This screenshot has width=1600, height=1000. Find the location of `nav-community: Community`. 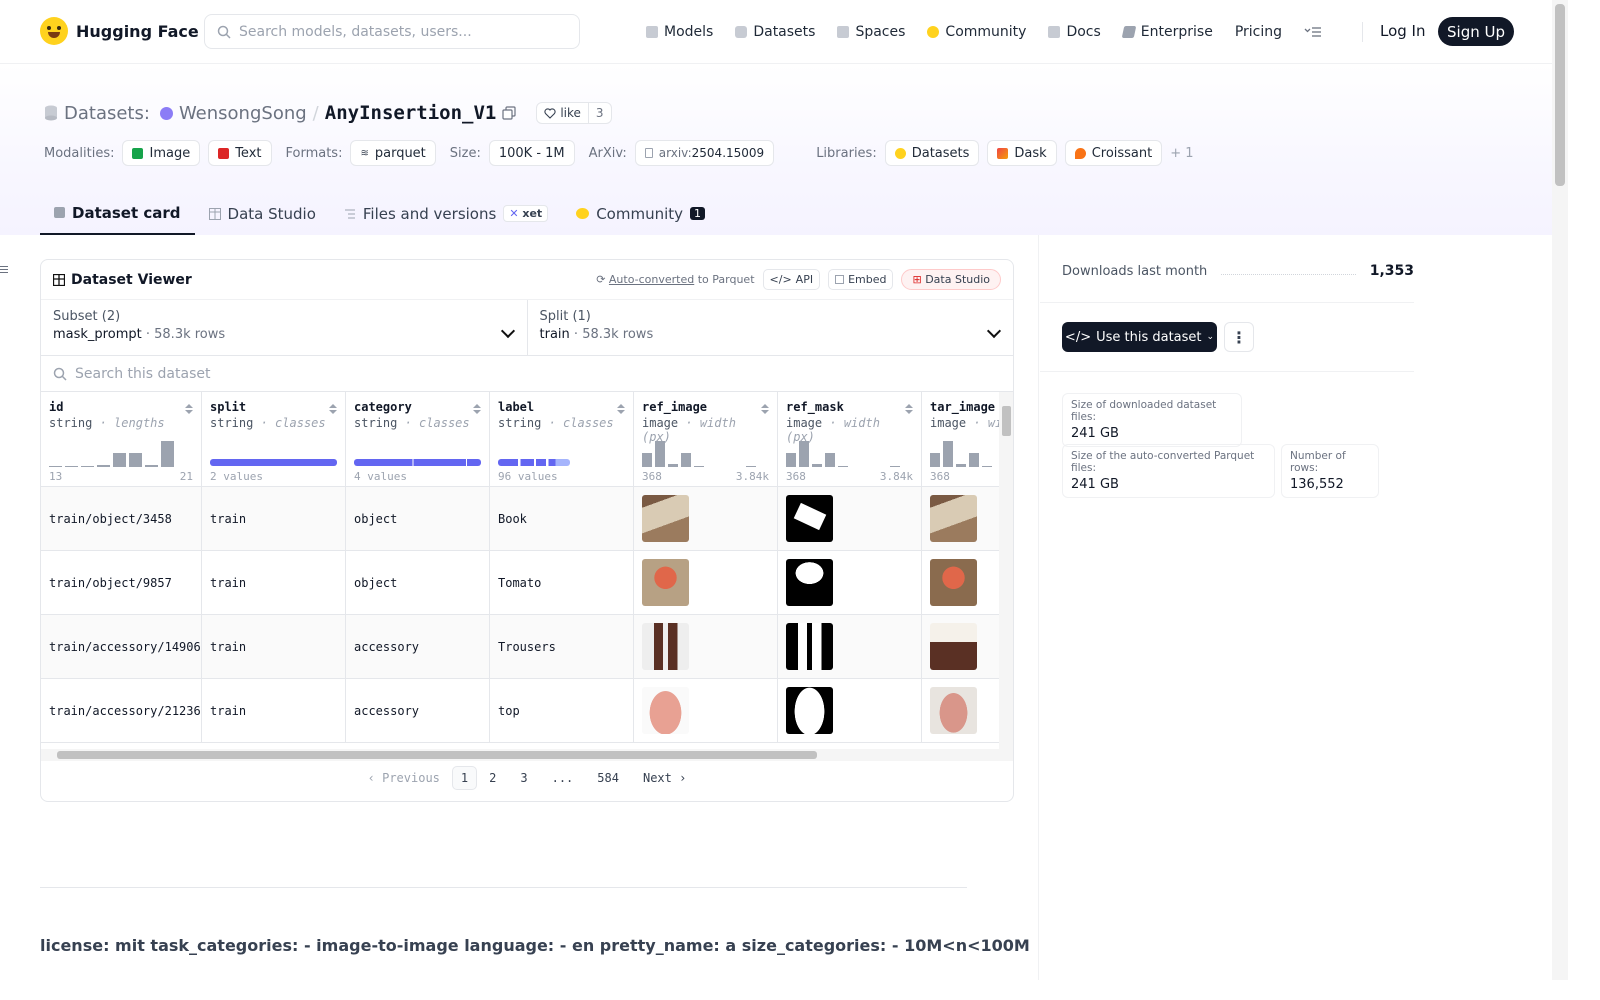

nav-community: Community is located at coordinates (976, 32).